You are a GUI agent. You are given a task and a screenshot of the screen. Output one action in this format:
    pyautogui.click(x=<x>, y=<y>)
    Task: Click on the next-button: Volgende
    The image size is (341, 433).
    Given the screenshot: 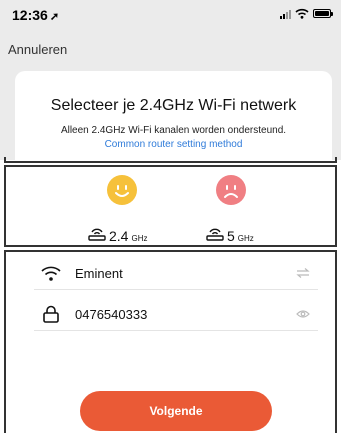 What is the action you would take?
    pyautogui.click(x=176, y=411)
    